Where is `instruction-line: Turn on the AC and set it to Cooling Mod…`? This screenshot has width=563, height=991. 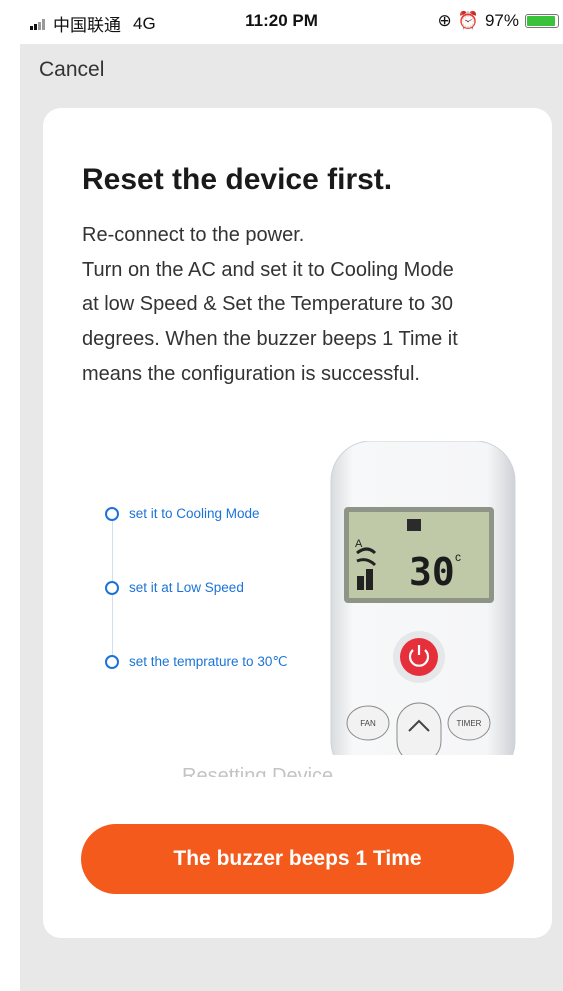 instruction-line: Turn on the AC and set it to Cooling Mod… is located at coordinates (268, 269).